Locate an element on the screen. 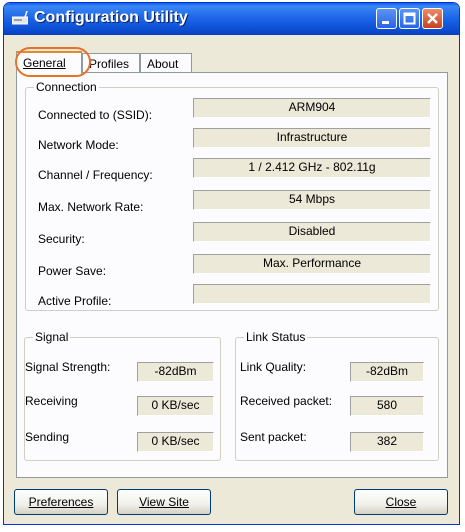  maximize-icon is located at coordinates (409, 18).